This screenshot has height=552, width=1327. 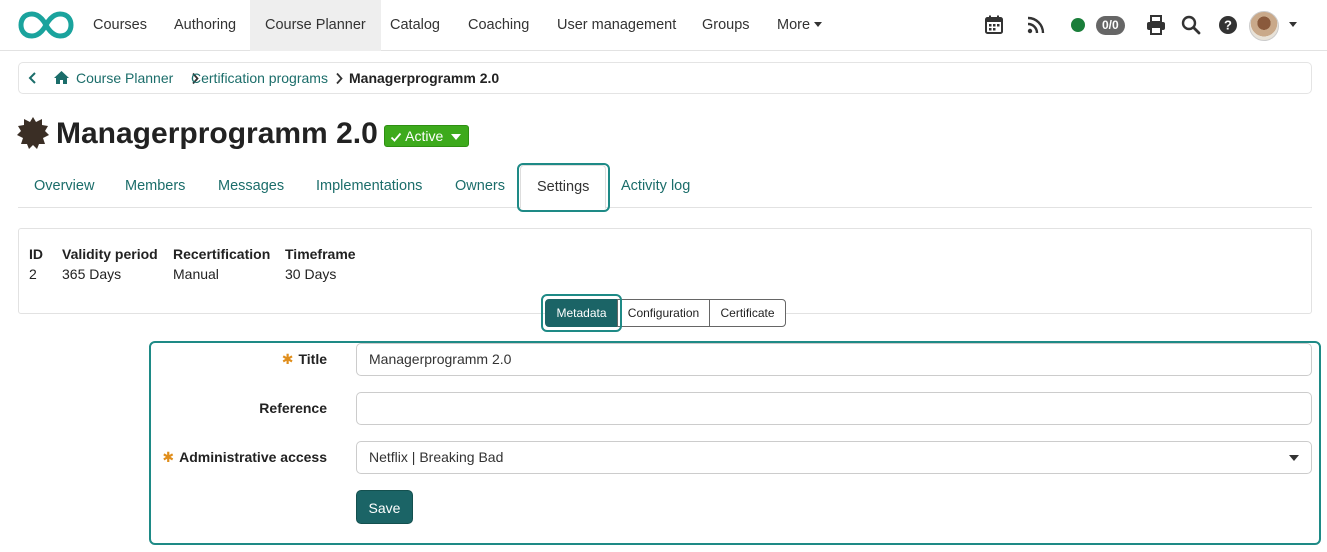 What do you see at coordinates (222, 254) in the screenshot?
I see `info-label: Recertification` at bounding box center [222, 254].